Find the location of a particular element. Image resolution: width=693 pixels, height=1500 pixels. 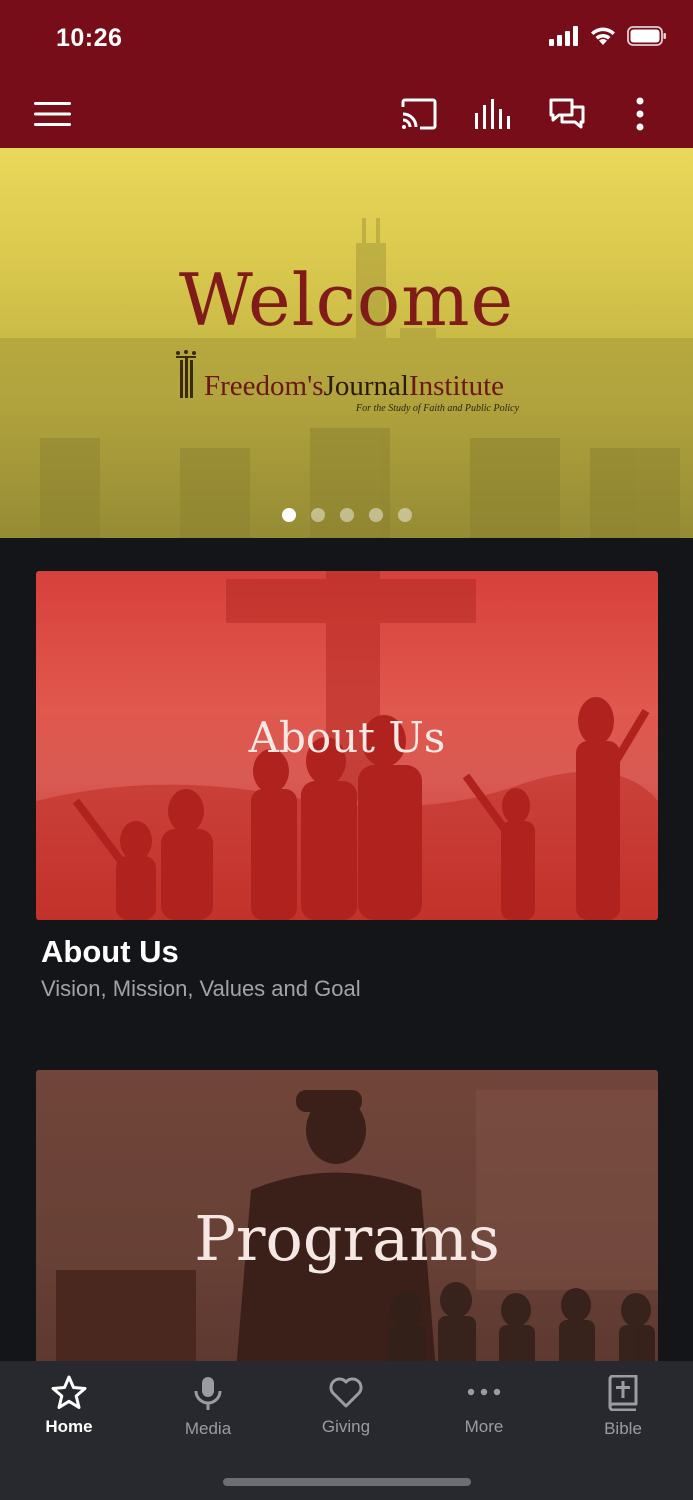

chat-button is located at coordinates (567, 114).